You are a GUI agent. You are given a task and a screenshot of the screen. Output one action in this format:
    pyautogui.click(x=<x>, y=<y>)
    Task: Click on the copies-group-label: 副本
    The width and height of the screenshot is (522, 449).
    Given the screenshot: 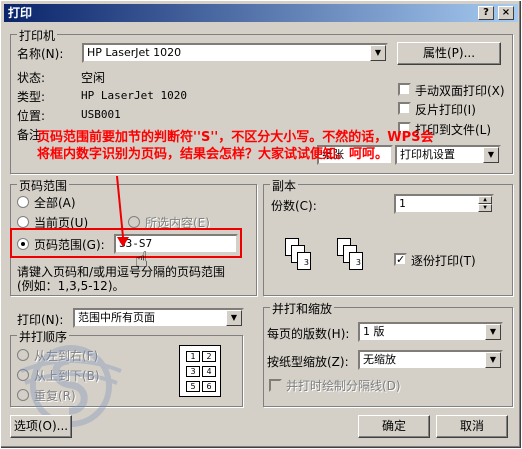 What is the action you would take?
    pyautogui.click(x=284, y=185)
    